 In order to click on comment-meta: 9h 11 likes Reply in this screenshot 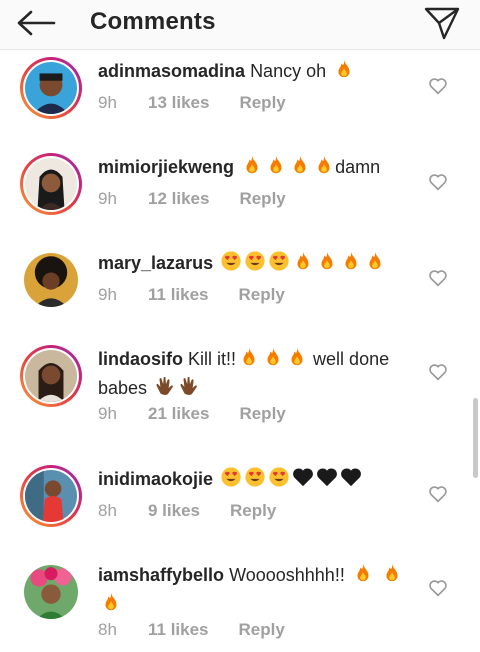, I will do `click(191, 295)`.